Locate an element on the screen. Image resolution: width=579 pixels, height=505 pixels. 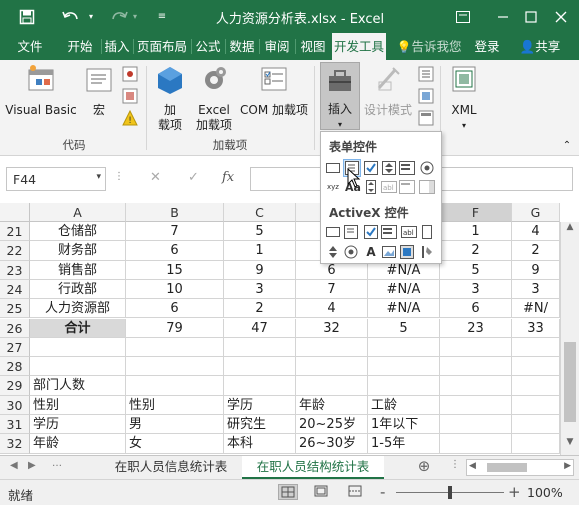
table-cell: 2 is located at coordinates (476, 251).